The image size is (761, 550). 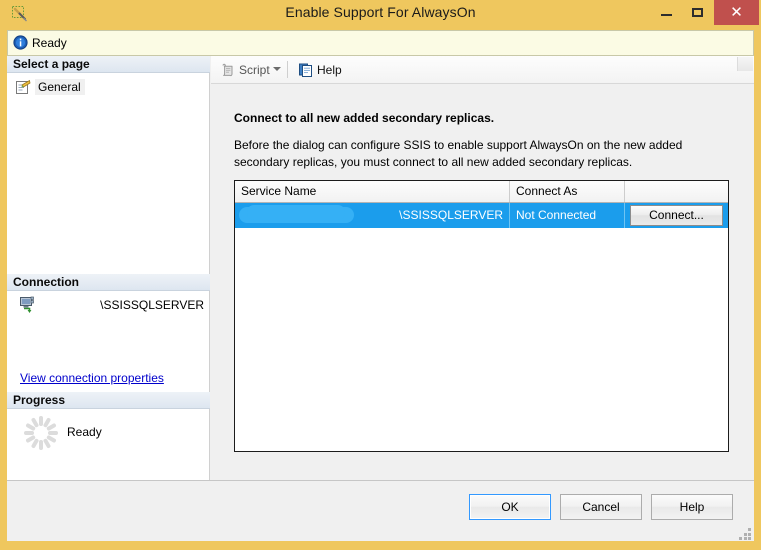 I want to click on minimize-button, so click(x=666, y=12).